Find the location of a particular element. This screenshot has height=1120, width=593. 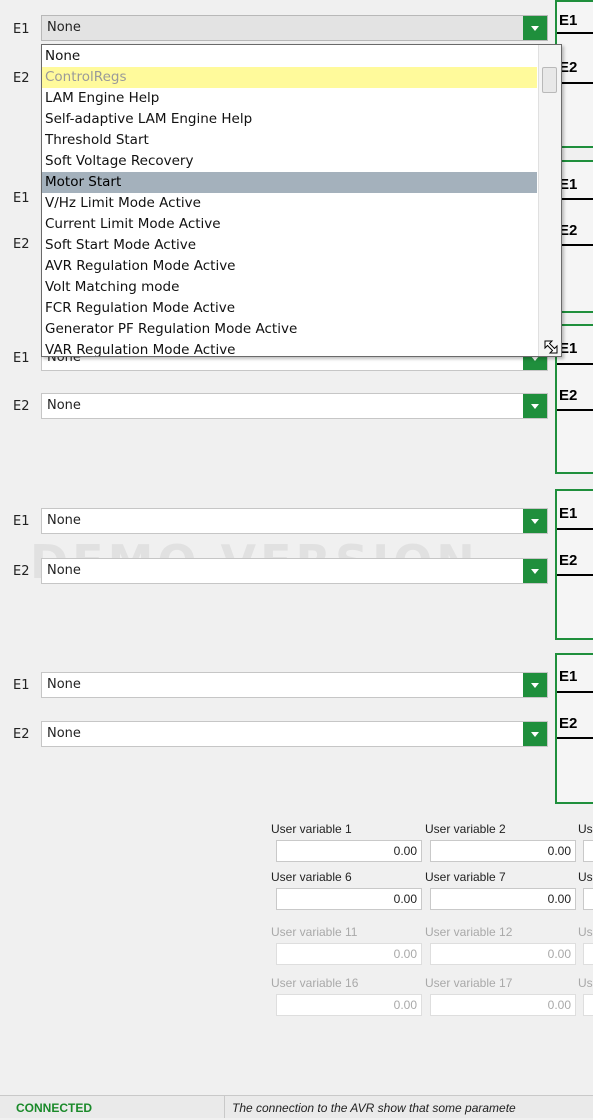

scrollbar-thumb is located at coordinates (549, 80).